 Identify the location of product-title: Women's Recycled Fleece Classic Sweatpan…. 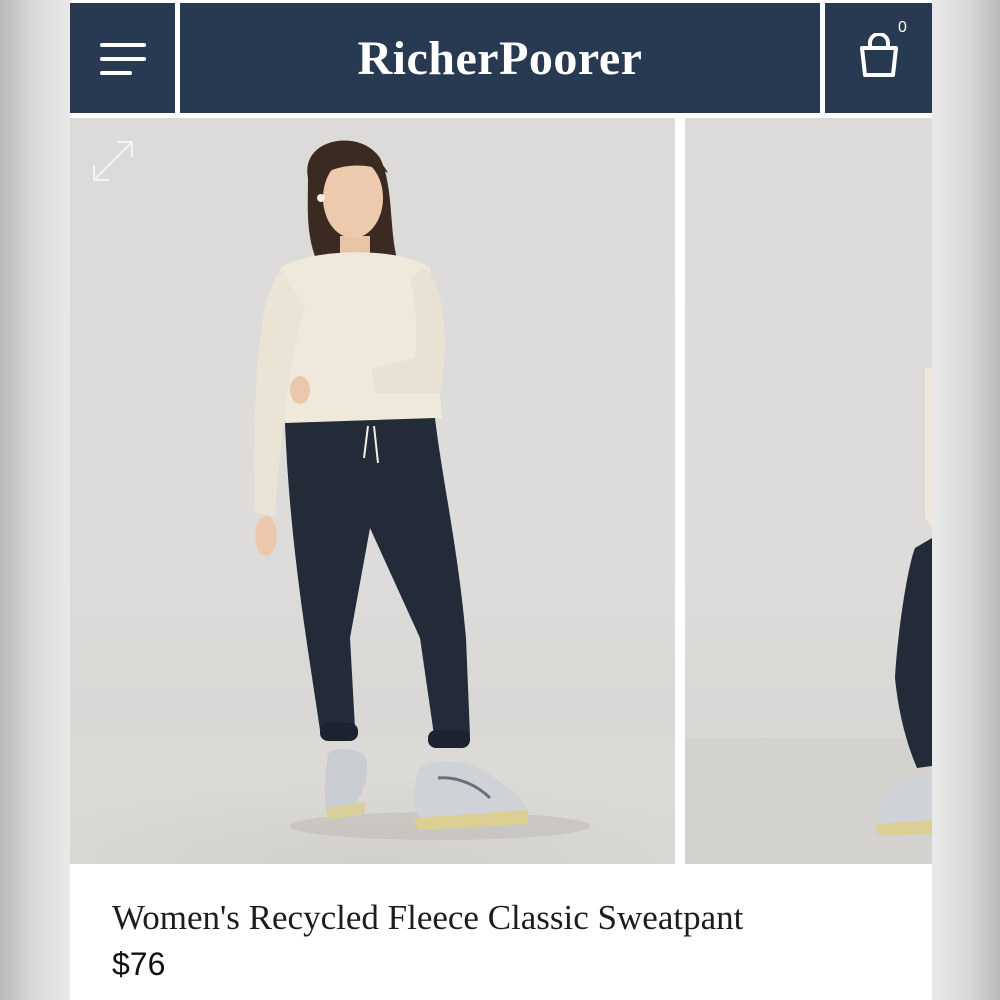
(428, 917).